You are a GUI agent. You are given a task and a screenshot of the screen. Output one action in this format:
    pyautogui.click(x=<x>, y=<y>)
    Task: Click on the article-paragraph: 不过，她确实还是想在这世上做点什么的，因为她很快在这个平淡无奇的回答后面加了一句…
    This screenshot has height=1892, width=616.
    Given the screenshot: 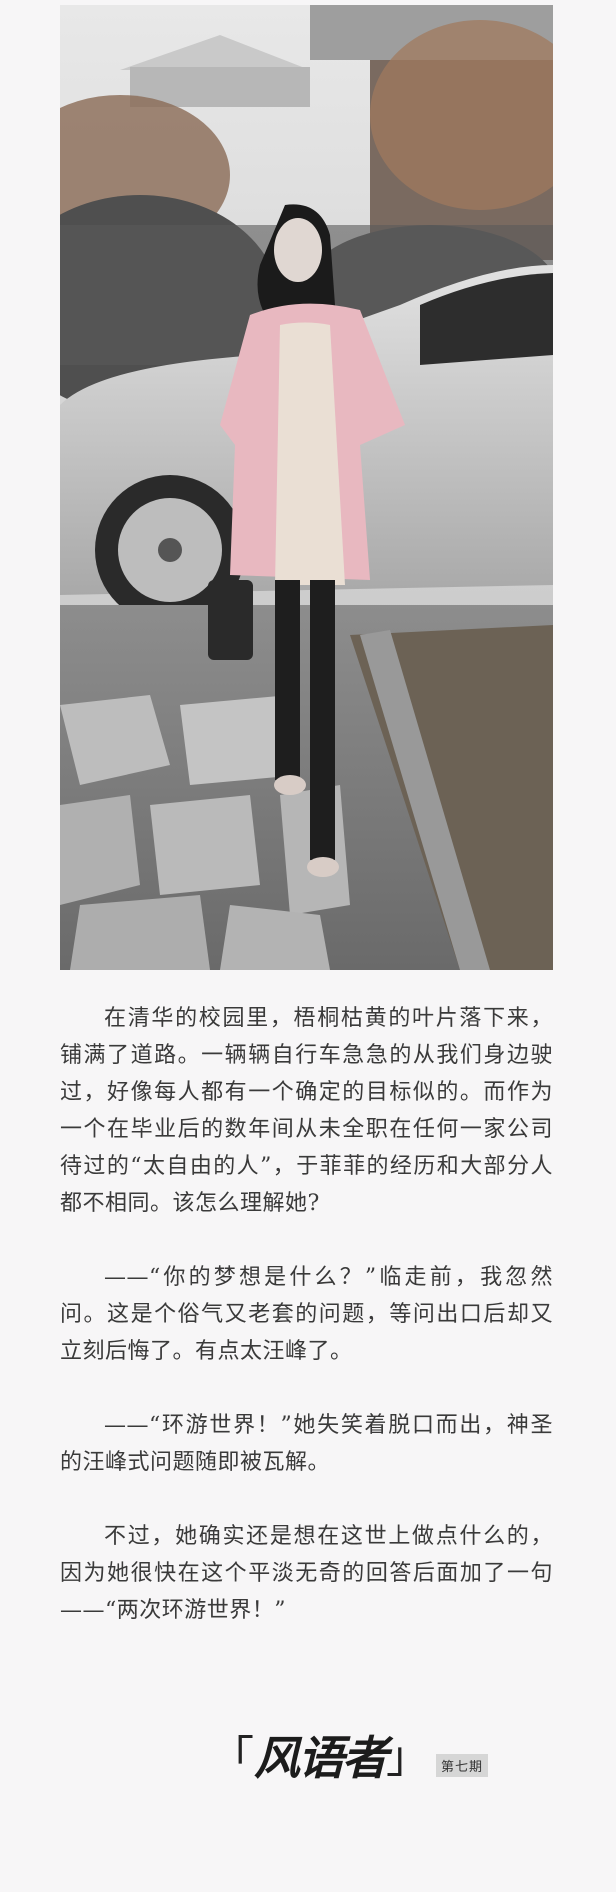 What is the action you would take?
    pyautogui.click(x=306, y=1573)
    